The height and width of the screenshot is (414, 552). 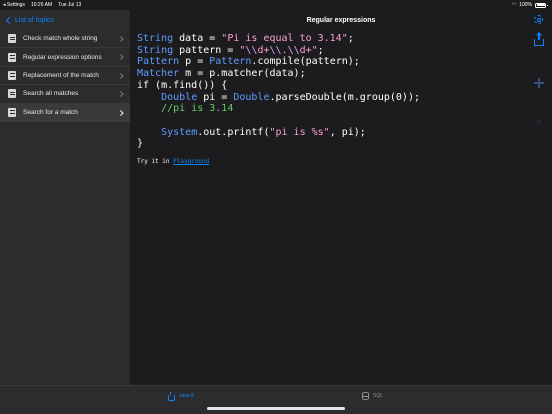 What do you see at coordinates (365, 396) in the screenshot?
I see `database-icon` at bounding box center [365, 396].